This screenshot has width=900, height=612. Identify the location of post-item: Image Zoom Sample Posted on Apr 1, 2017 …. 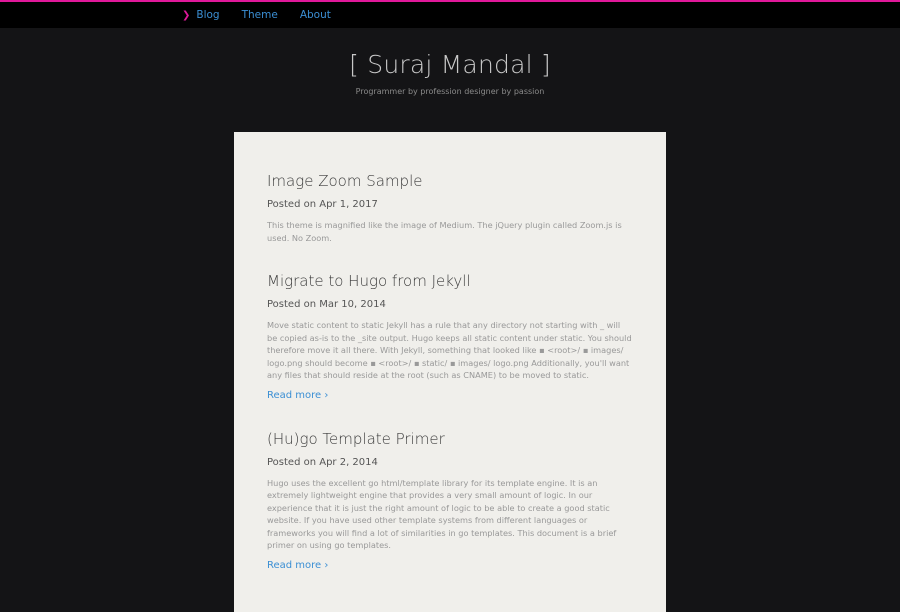
(450, 208).